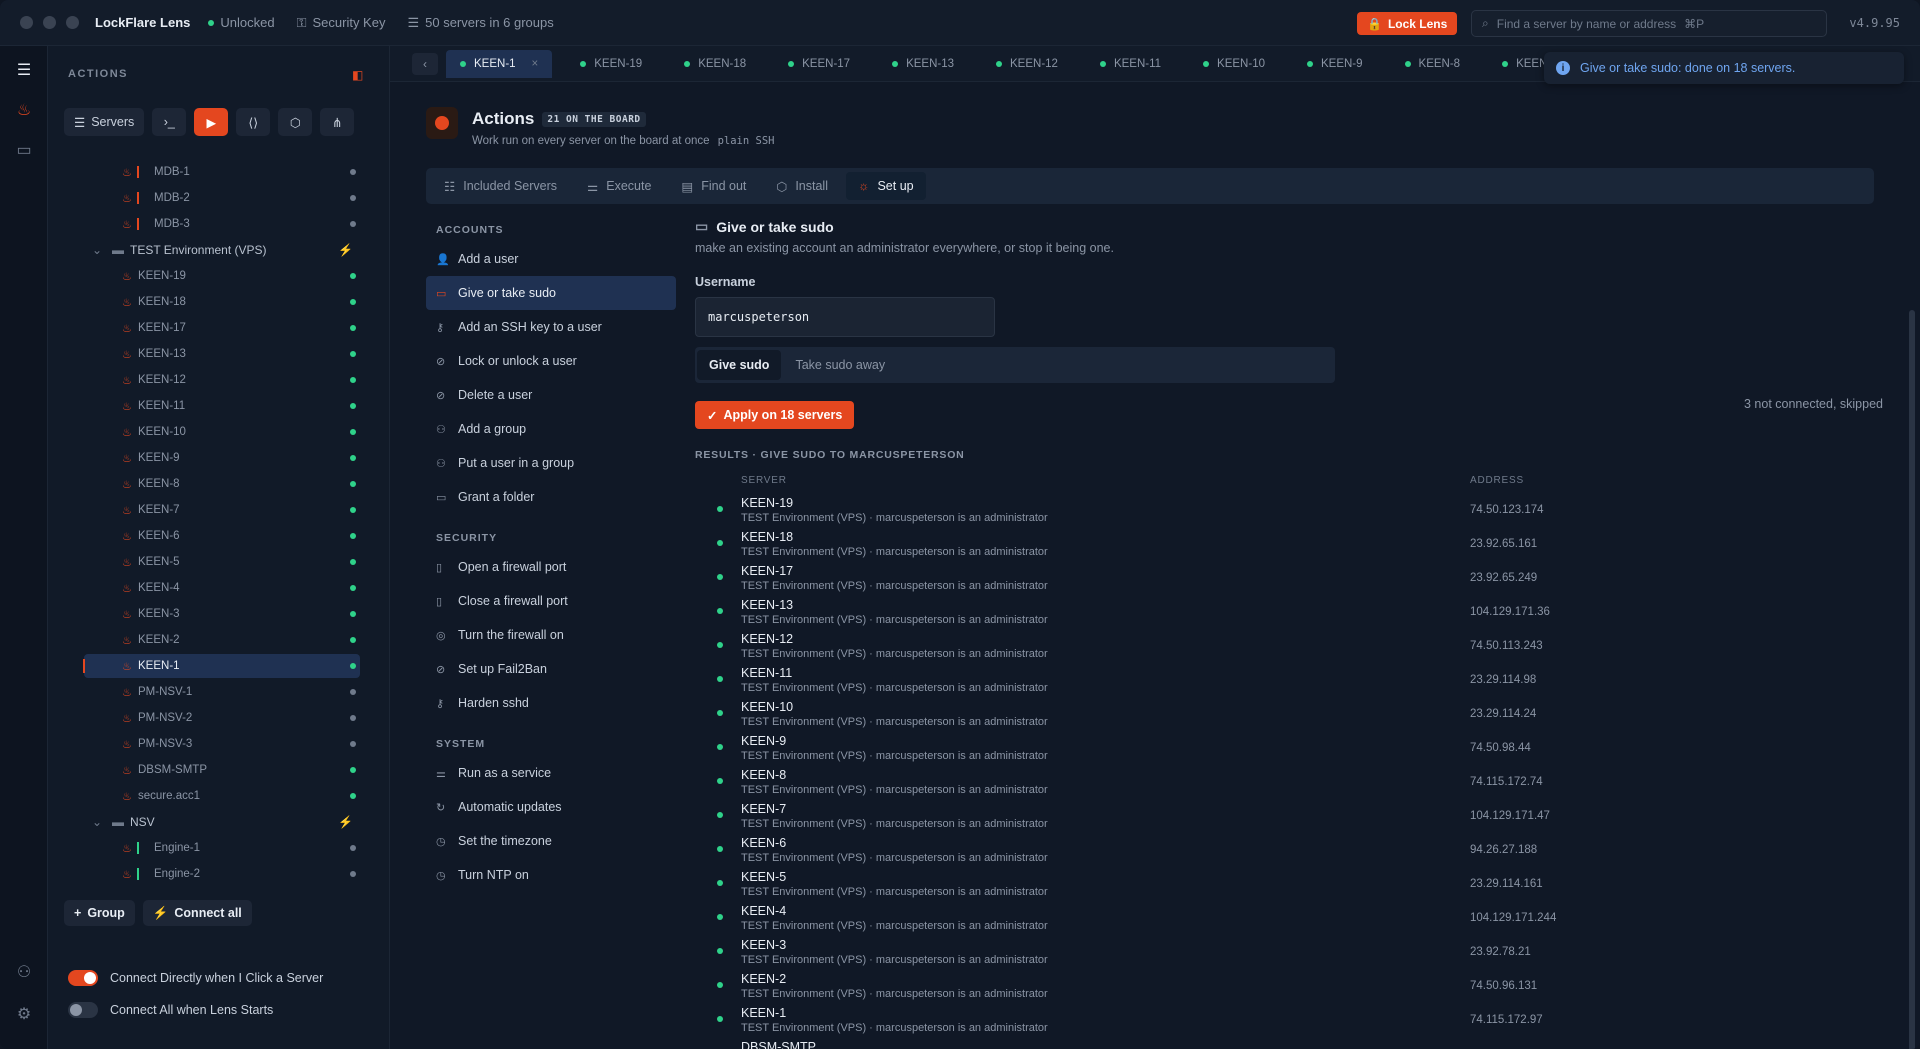 The width and height of the screenshot is (1920, 1049). What do you see at coordinates (1335, 64) in the screenshot?
I see `server-tab: KEEN-9` at bounding box center [1335, 64].